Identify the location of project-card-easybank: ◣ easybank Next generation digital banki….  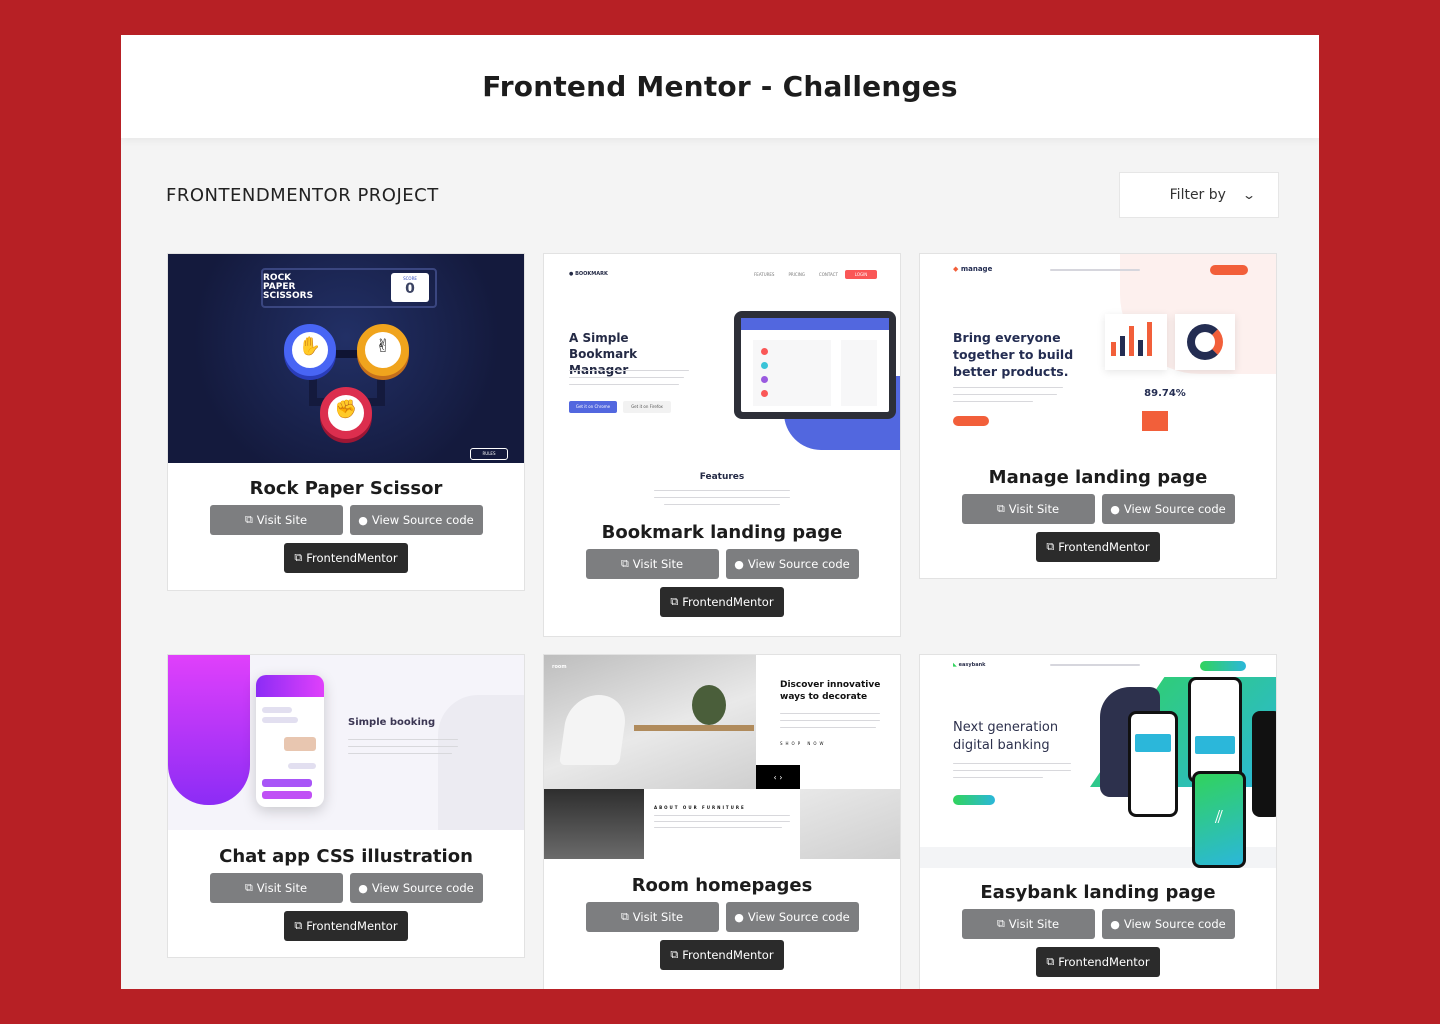
(1098, 821).